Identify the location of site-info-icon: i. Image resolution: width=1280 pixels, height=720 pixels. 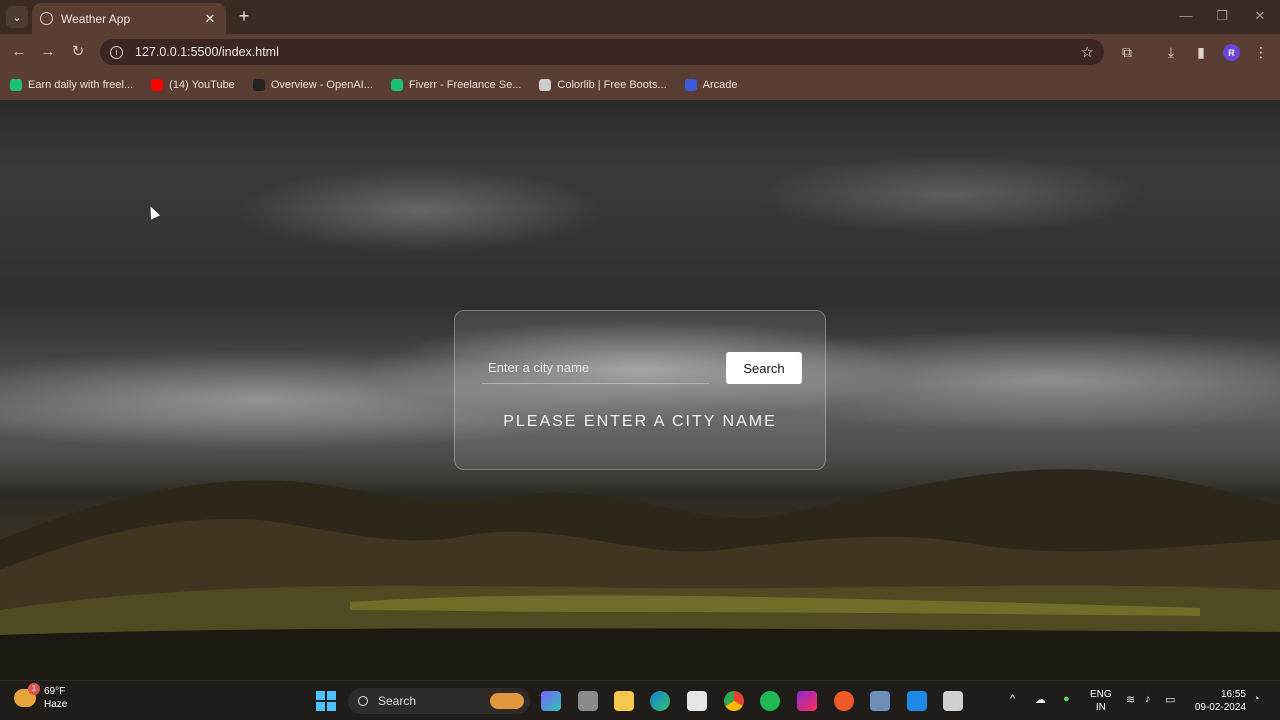
(116, 52).